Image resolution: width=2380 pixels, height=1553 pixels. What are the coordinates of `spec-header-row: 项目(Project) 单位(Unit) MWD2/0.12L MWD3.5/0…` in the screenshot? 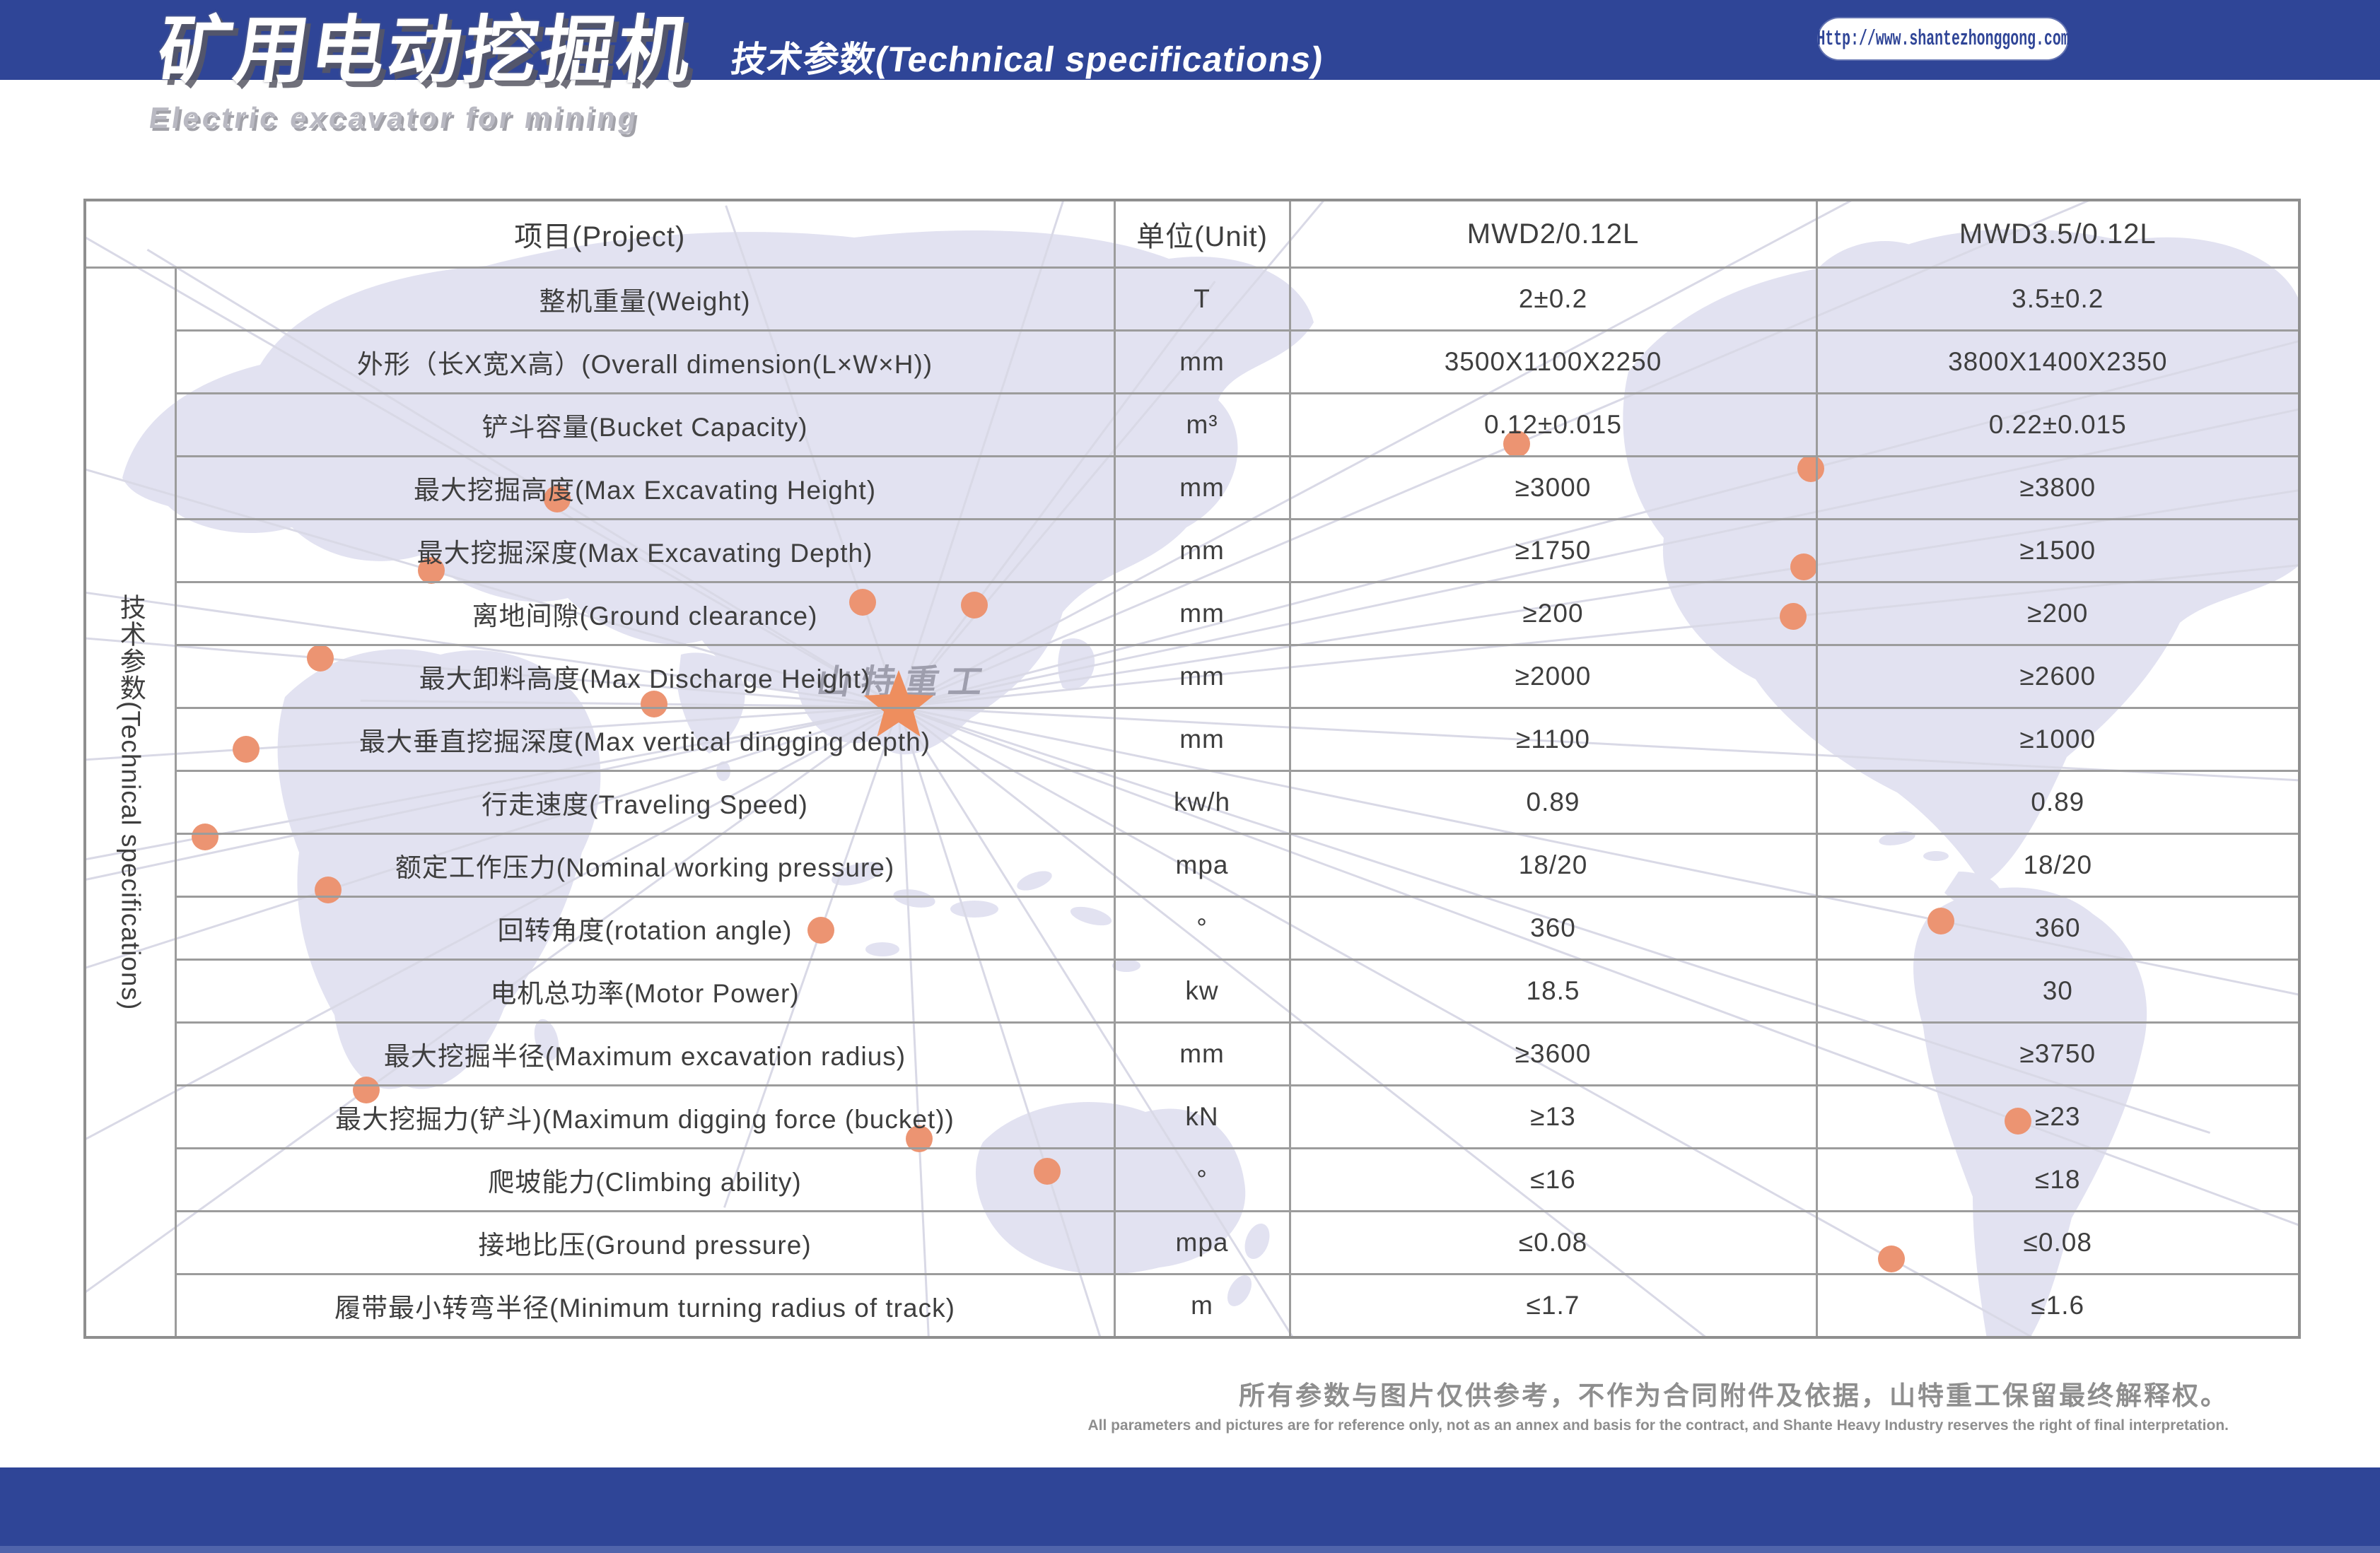 It's located at (1192, 234).